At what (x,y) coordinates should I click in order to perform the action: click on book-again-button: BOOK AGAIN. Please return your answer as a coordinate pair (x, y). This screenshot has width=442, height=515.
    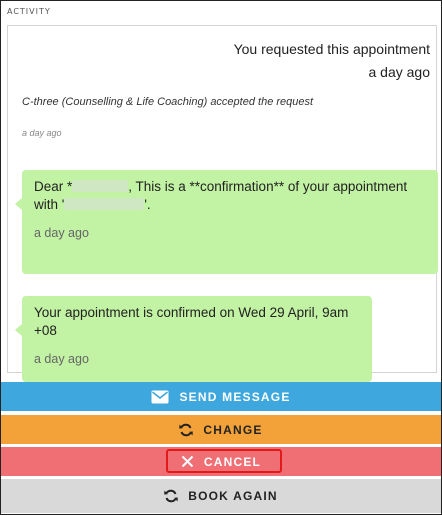
    Looking at the image, I should click on (221, 496).